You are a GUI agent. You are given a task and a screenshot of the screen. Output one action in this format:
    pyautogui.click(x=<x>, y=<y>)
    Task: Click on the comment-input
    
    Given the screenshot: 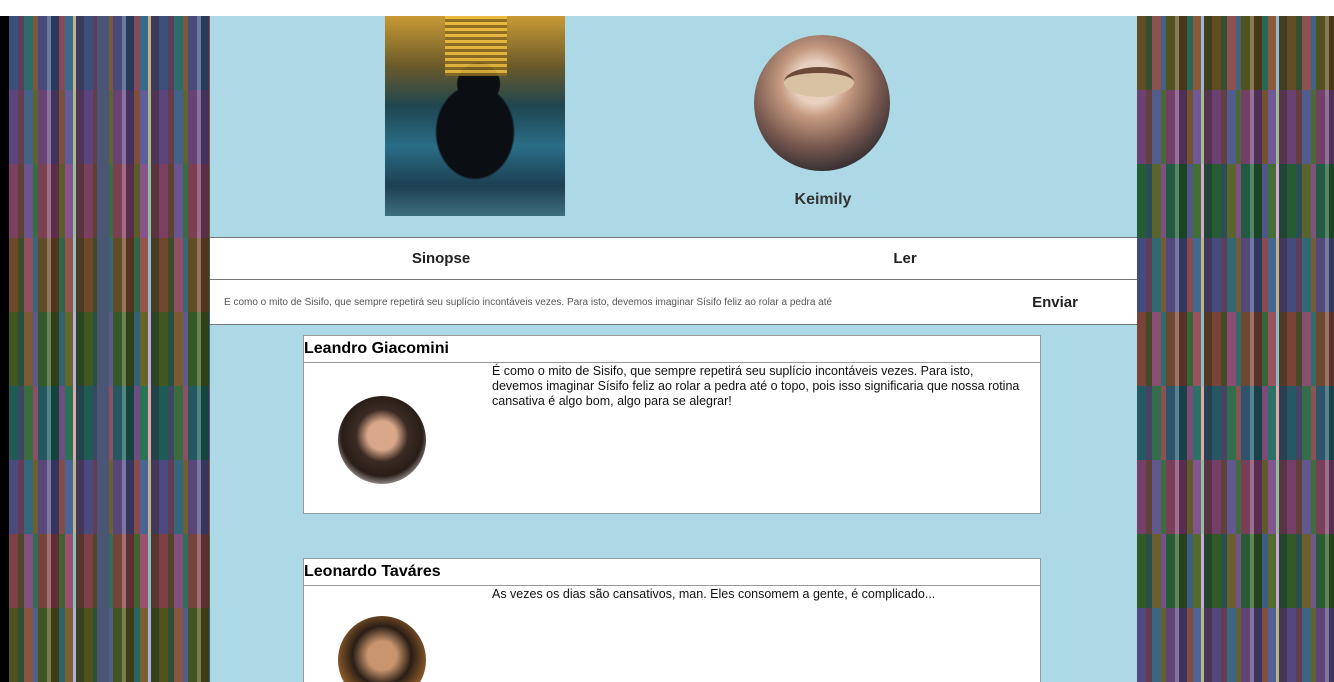 What is the action you would take?
    pyautogui.click(x=580, y=302)
    